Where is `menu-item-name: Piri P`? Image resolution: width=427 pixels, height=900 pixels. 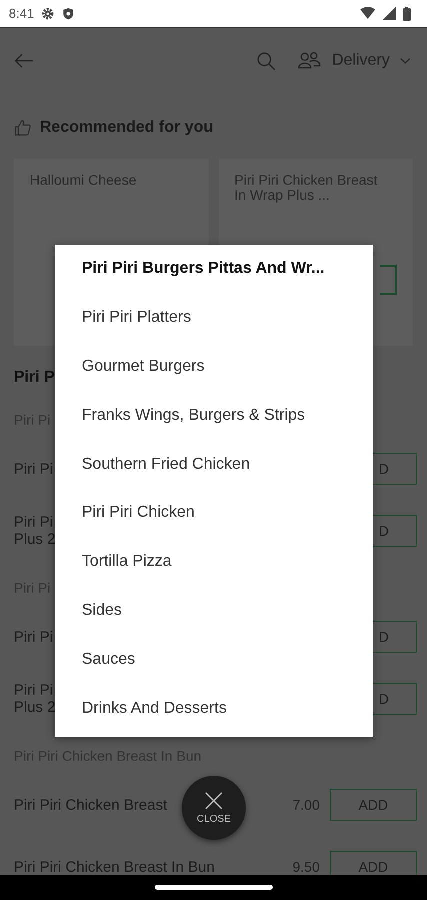 menu-item-name: Piri P is located at coordinates (34, 378).